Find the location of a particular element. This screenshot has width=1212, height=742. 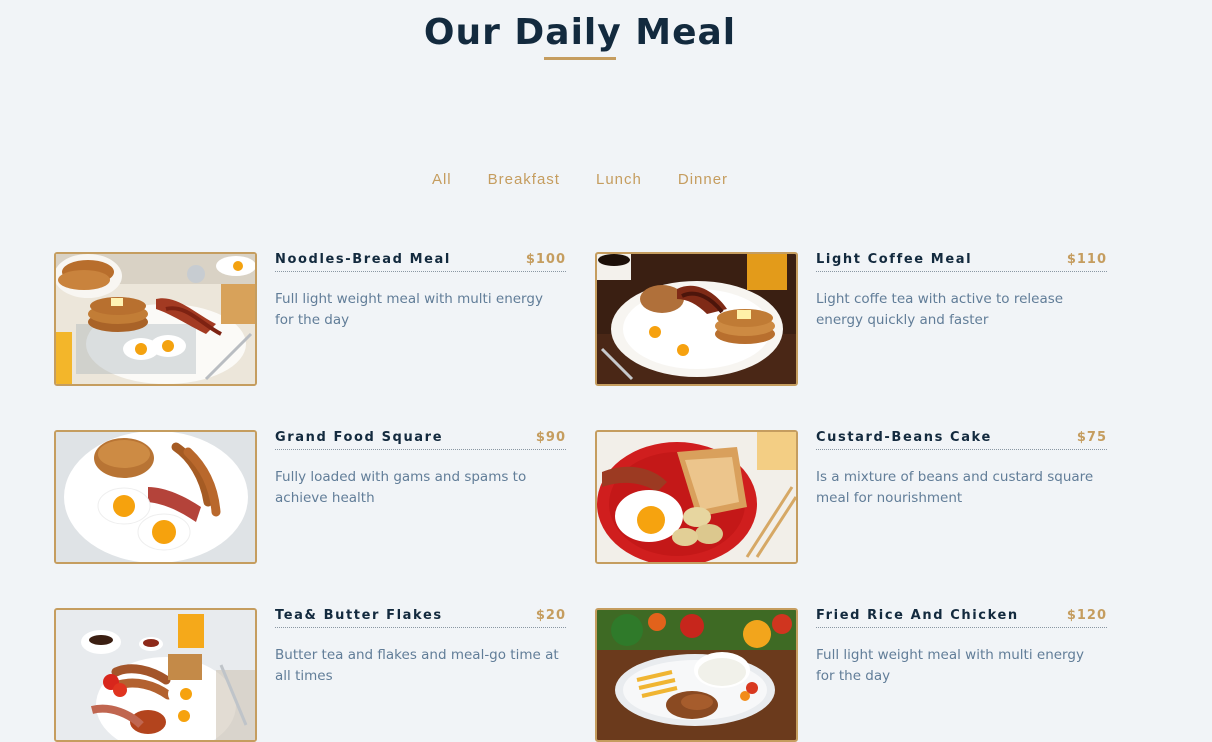

menu-item-price: $120 is located at coordinates (1086, 615).